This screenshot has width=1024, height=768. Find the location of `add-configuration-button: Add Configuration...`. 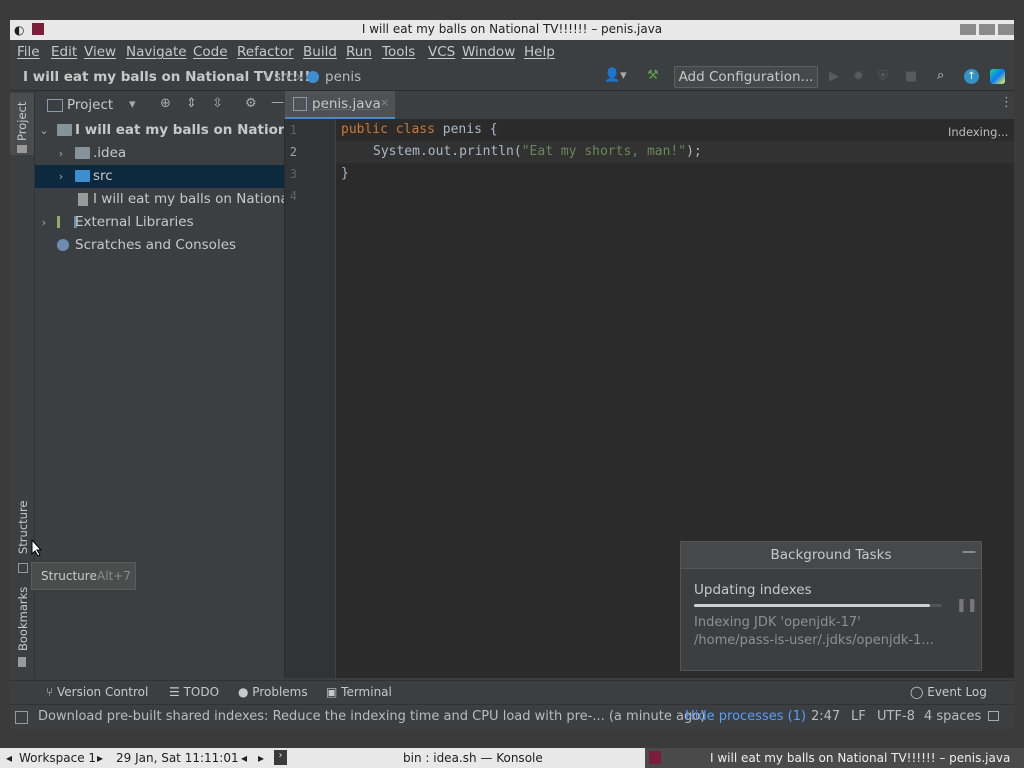

add-configuration-button: Add Configuration... is located at coordinates (746, 77).